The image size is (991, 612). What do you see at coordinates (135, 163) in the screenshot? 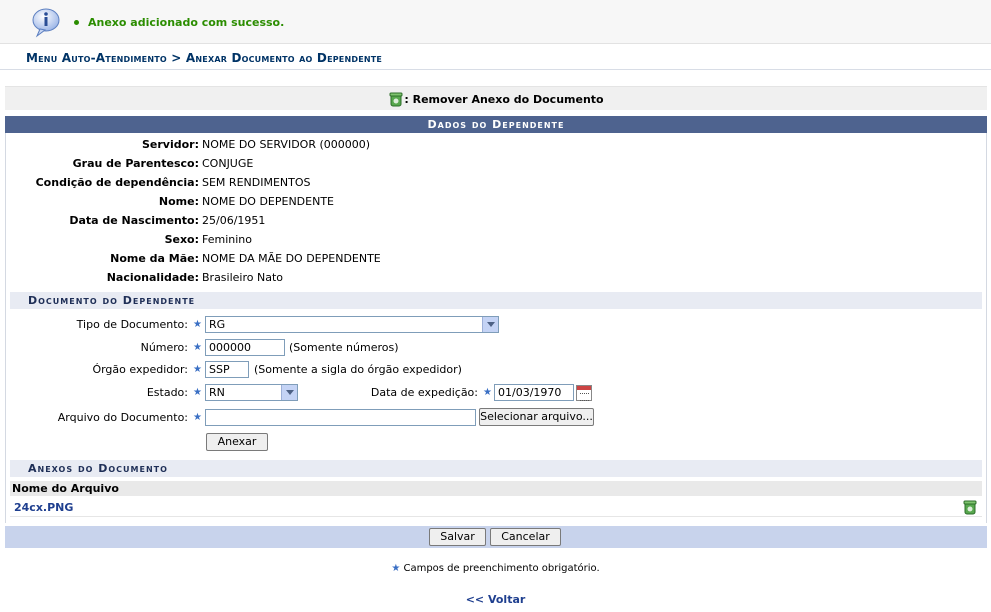
I see `field-label-parentesco: Grau de Parentesco:` at bounding box center [135, 163].